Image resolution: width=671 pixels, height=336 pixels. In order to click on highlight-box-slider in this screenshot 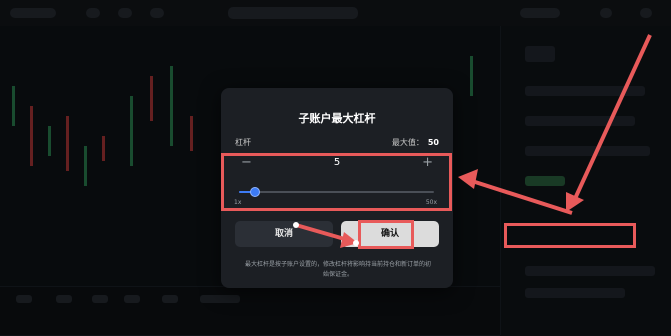, I will do `click(336, 182)`.